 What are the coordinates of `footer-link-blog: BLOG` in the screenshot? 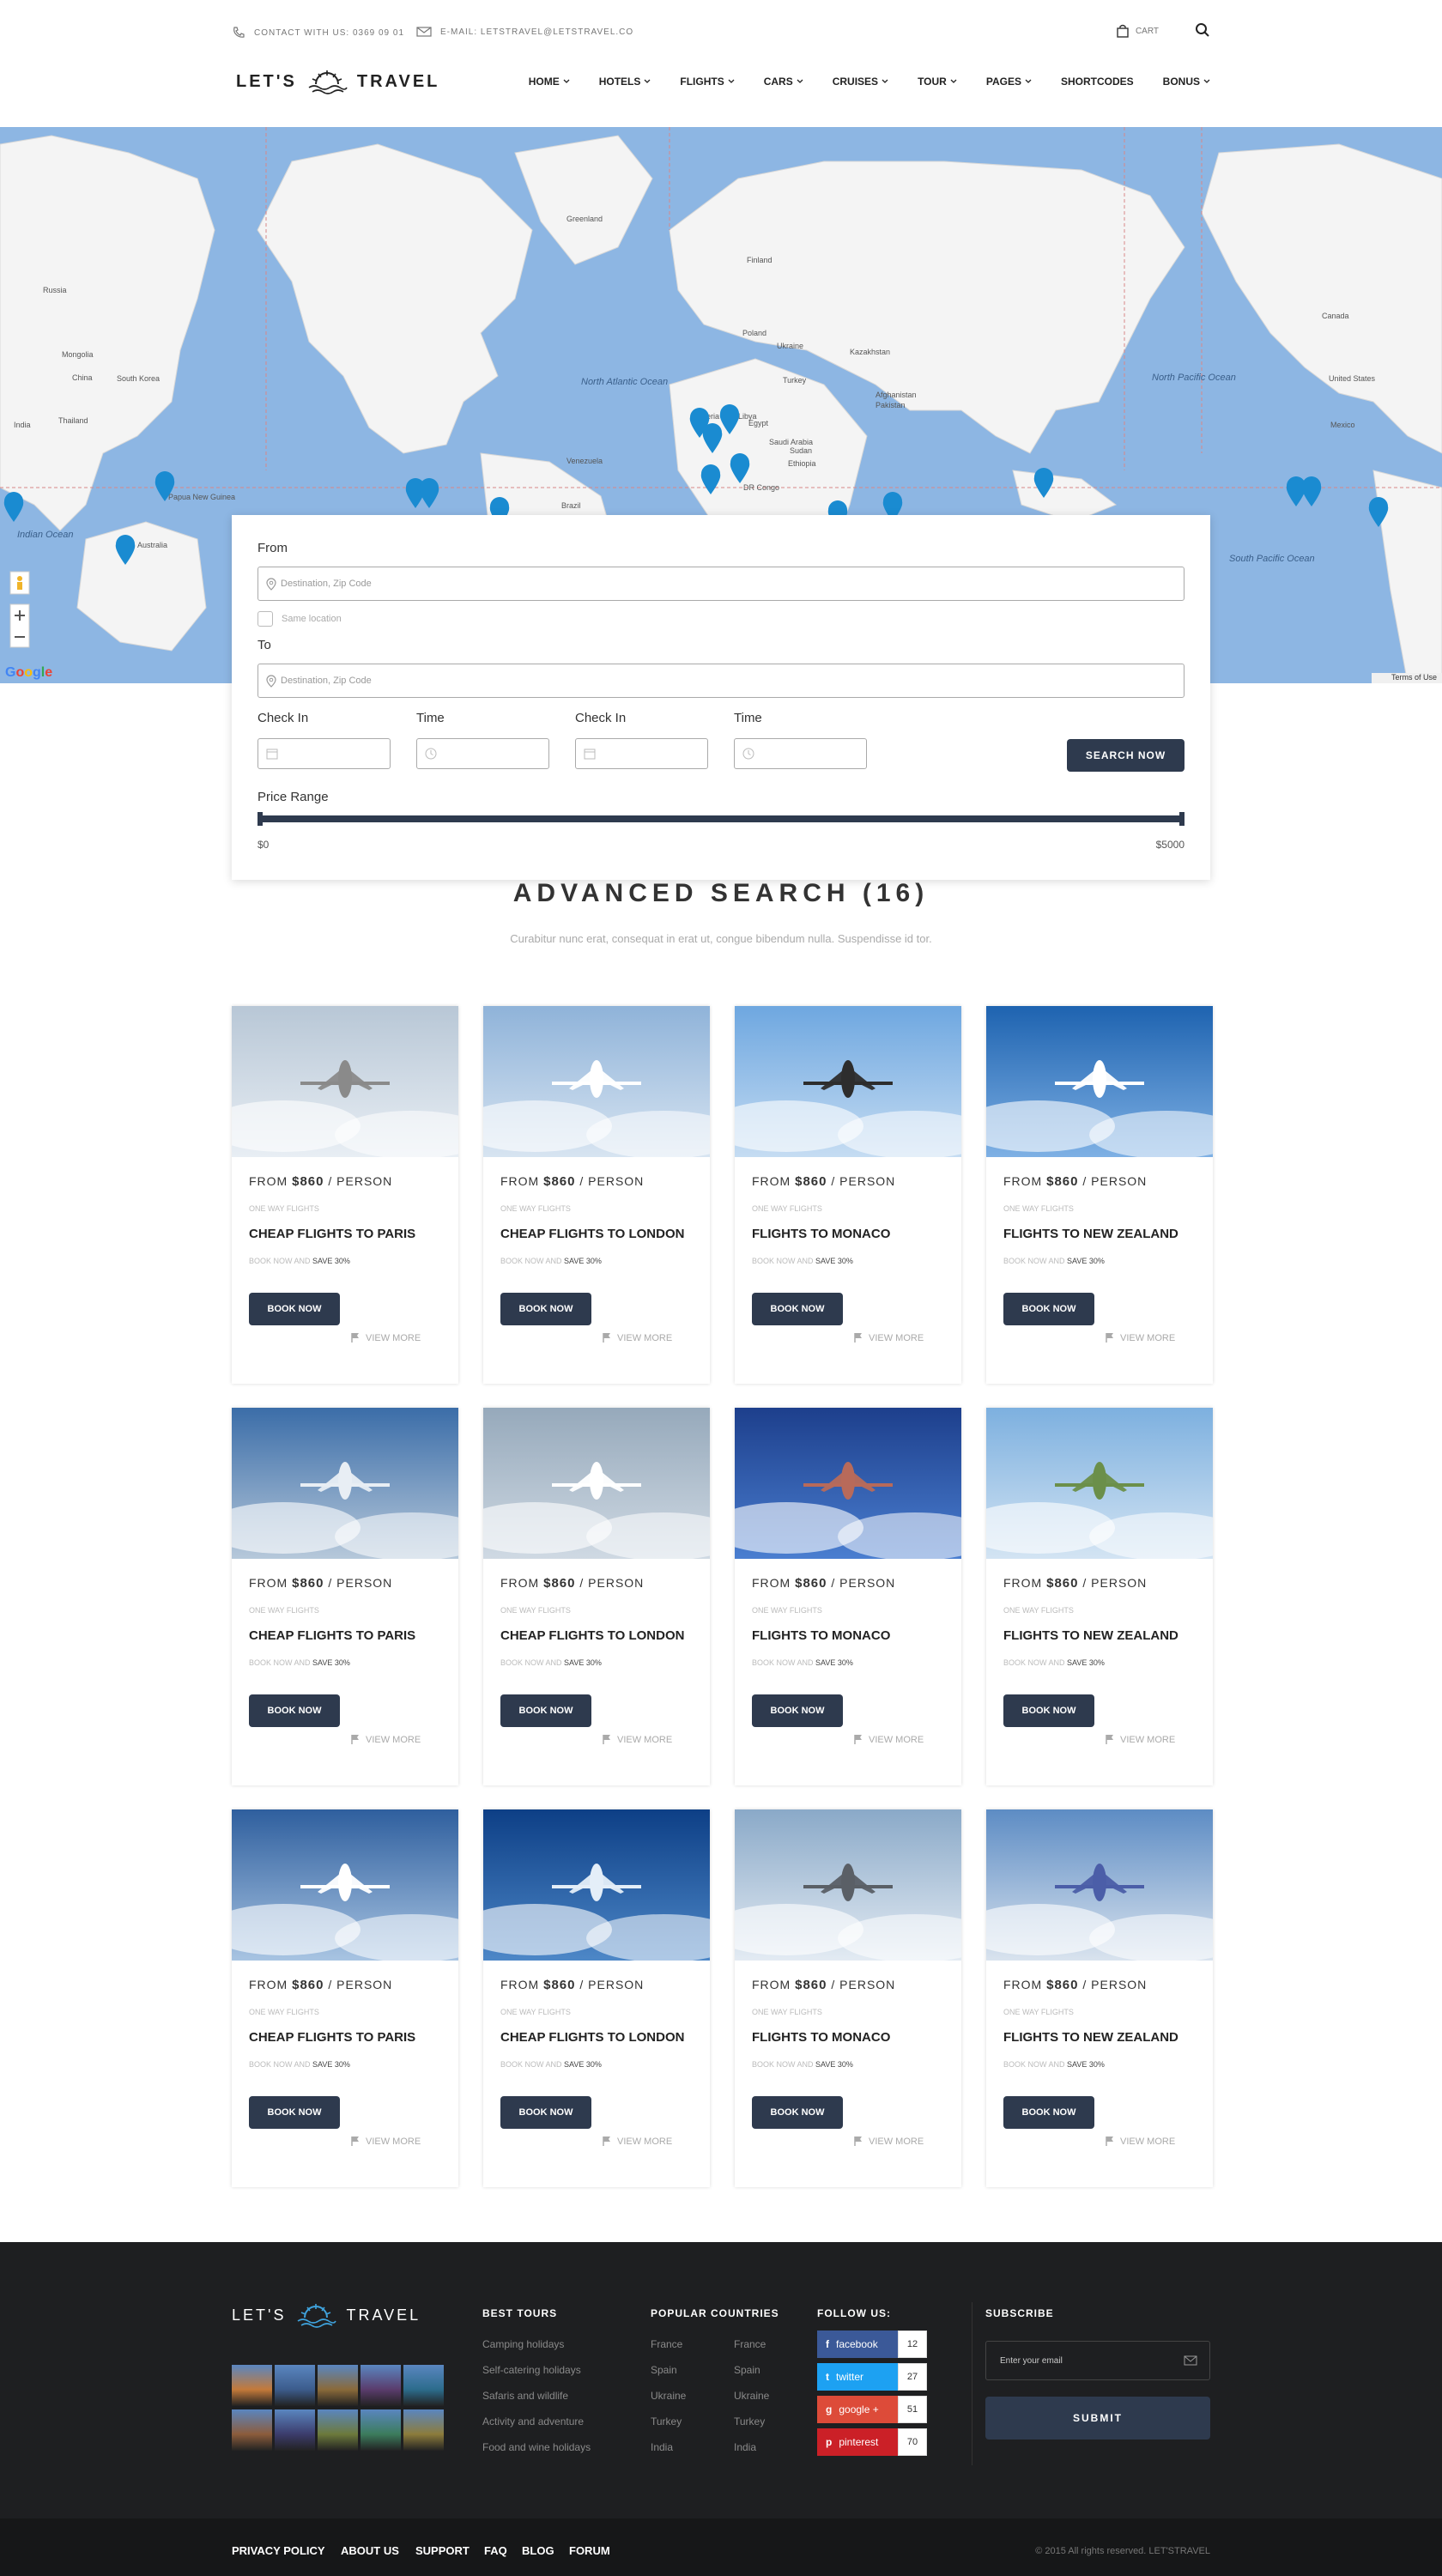 It's located at (538, 2550).